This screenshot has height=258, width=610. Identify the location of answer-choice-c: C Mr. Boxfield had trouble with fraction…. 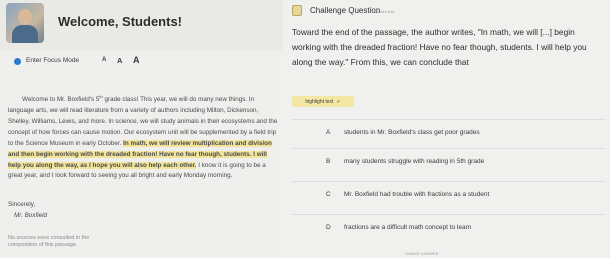
(449, 195).